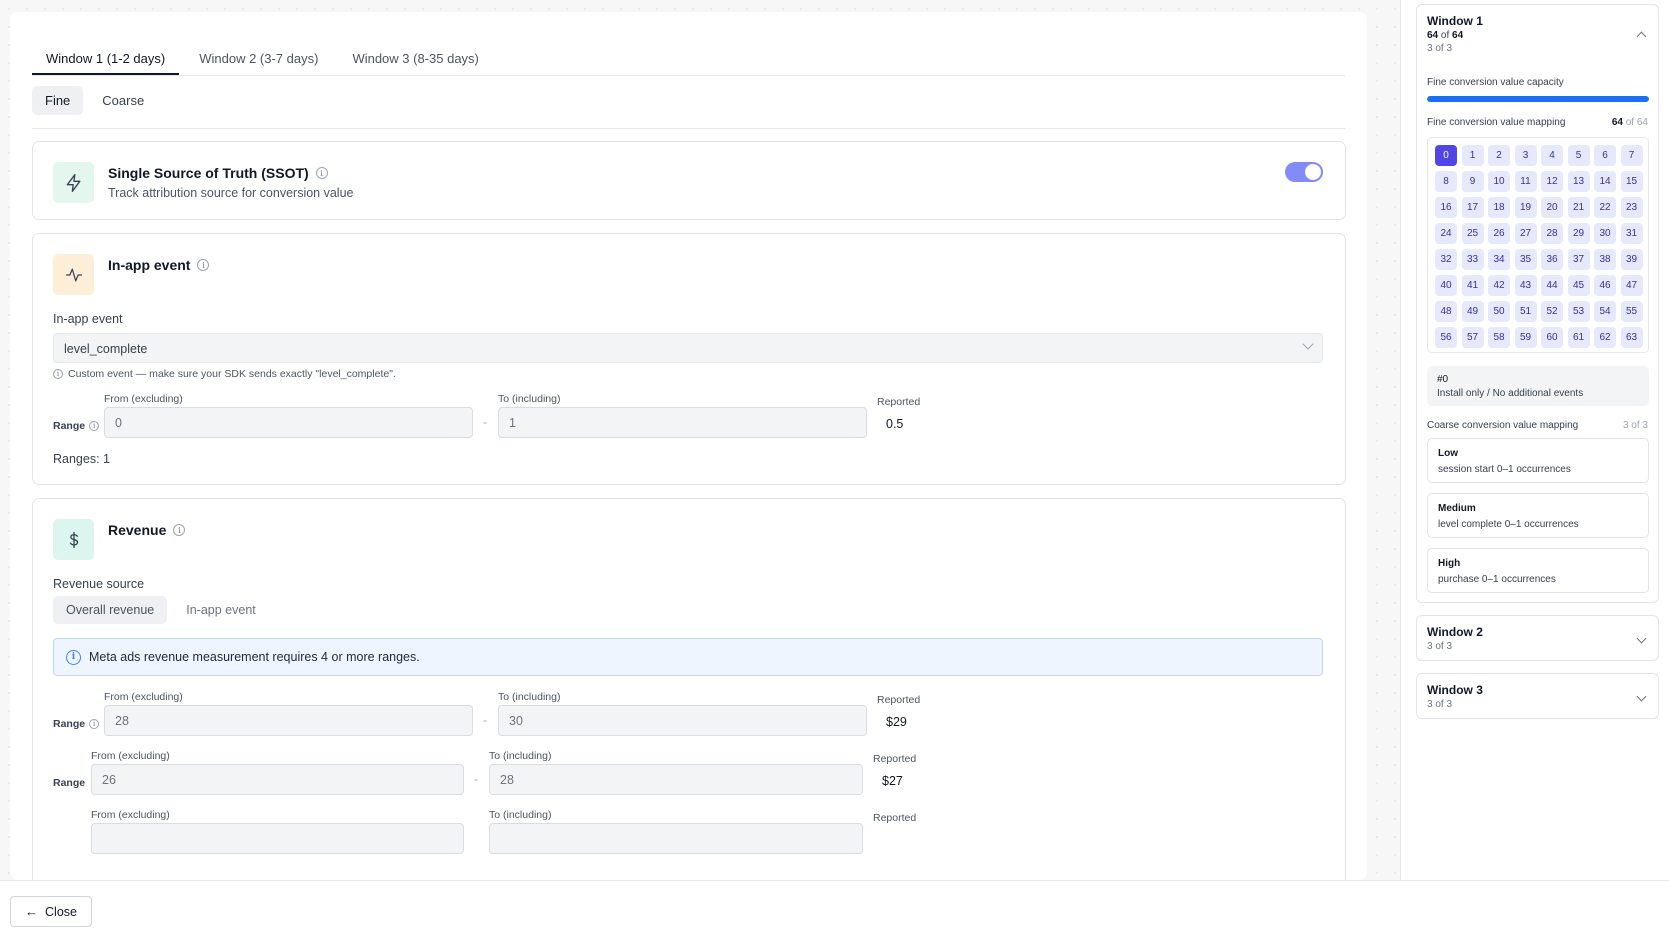 This screenshot has height=935, width=1669. Describe the element at coordinates (1605, 337) in the screenshot. I see `conversion-value-cell: 62` at that location.